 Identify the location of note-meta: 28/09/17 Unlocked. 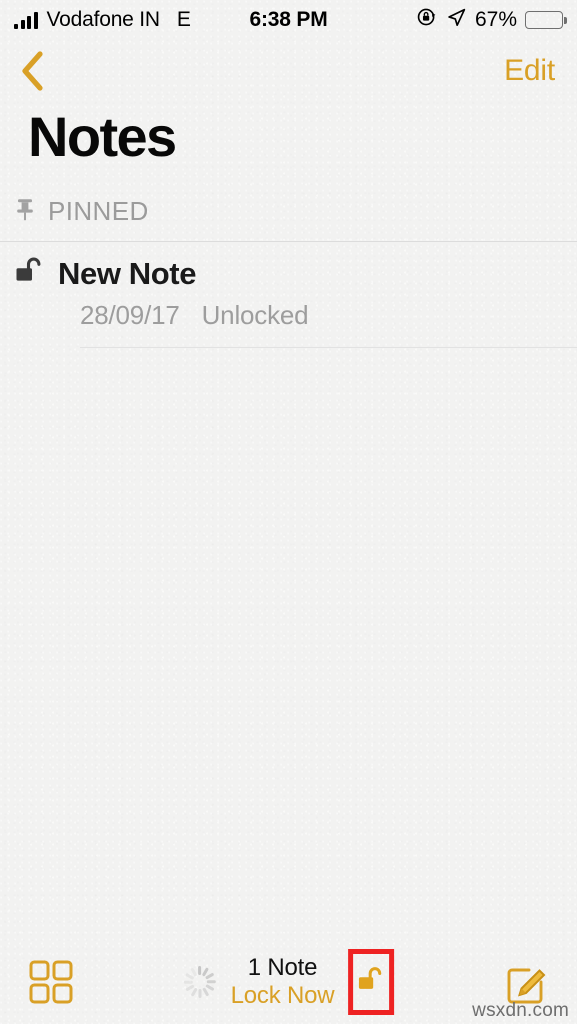
(295, 315).